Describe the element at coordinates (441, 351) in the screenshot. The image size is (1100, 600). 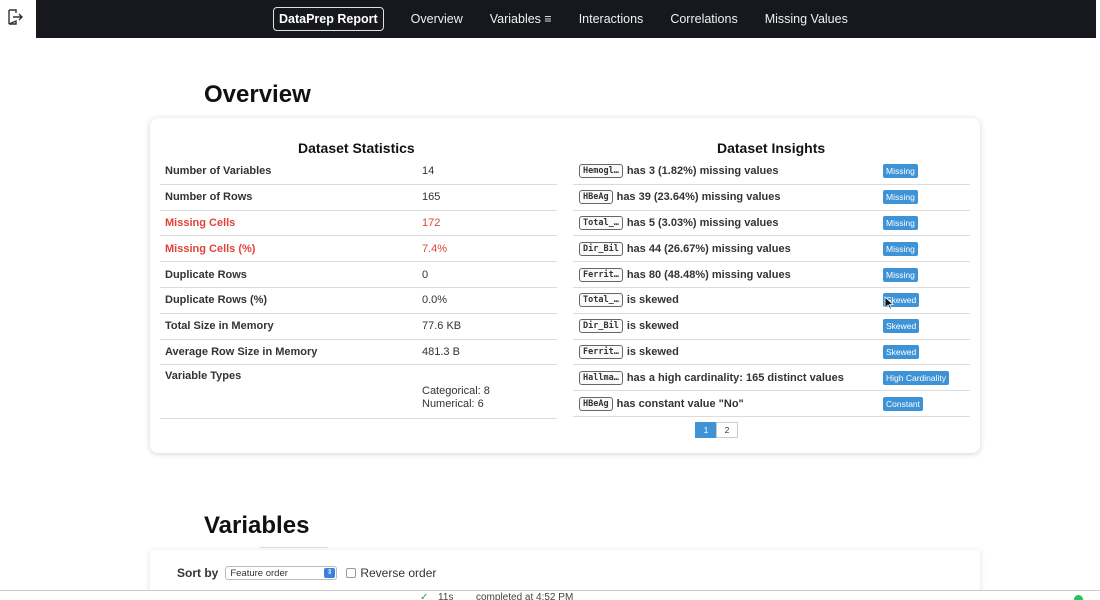
I see `stat-value: 481.3 B` at that location.